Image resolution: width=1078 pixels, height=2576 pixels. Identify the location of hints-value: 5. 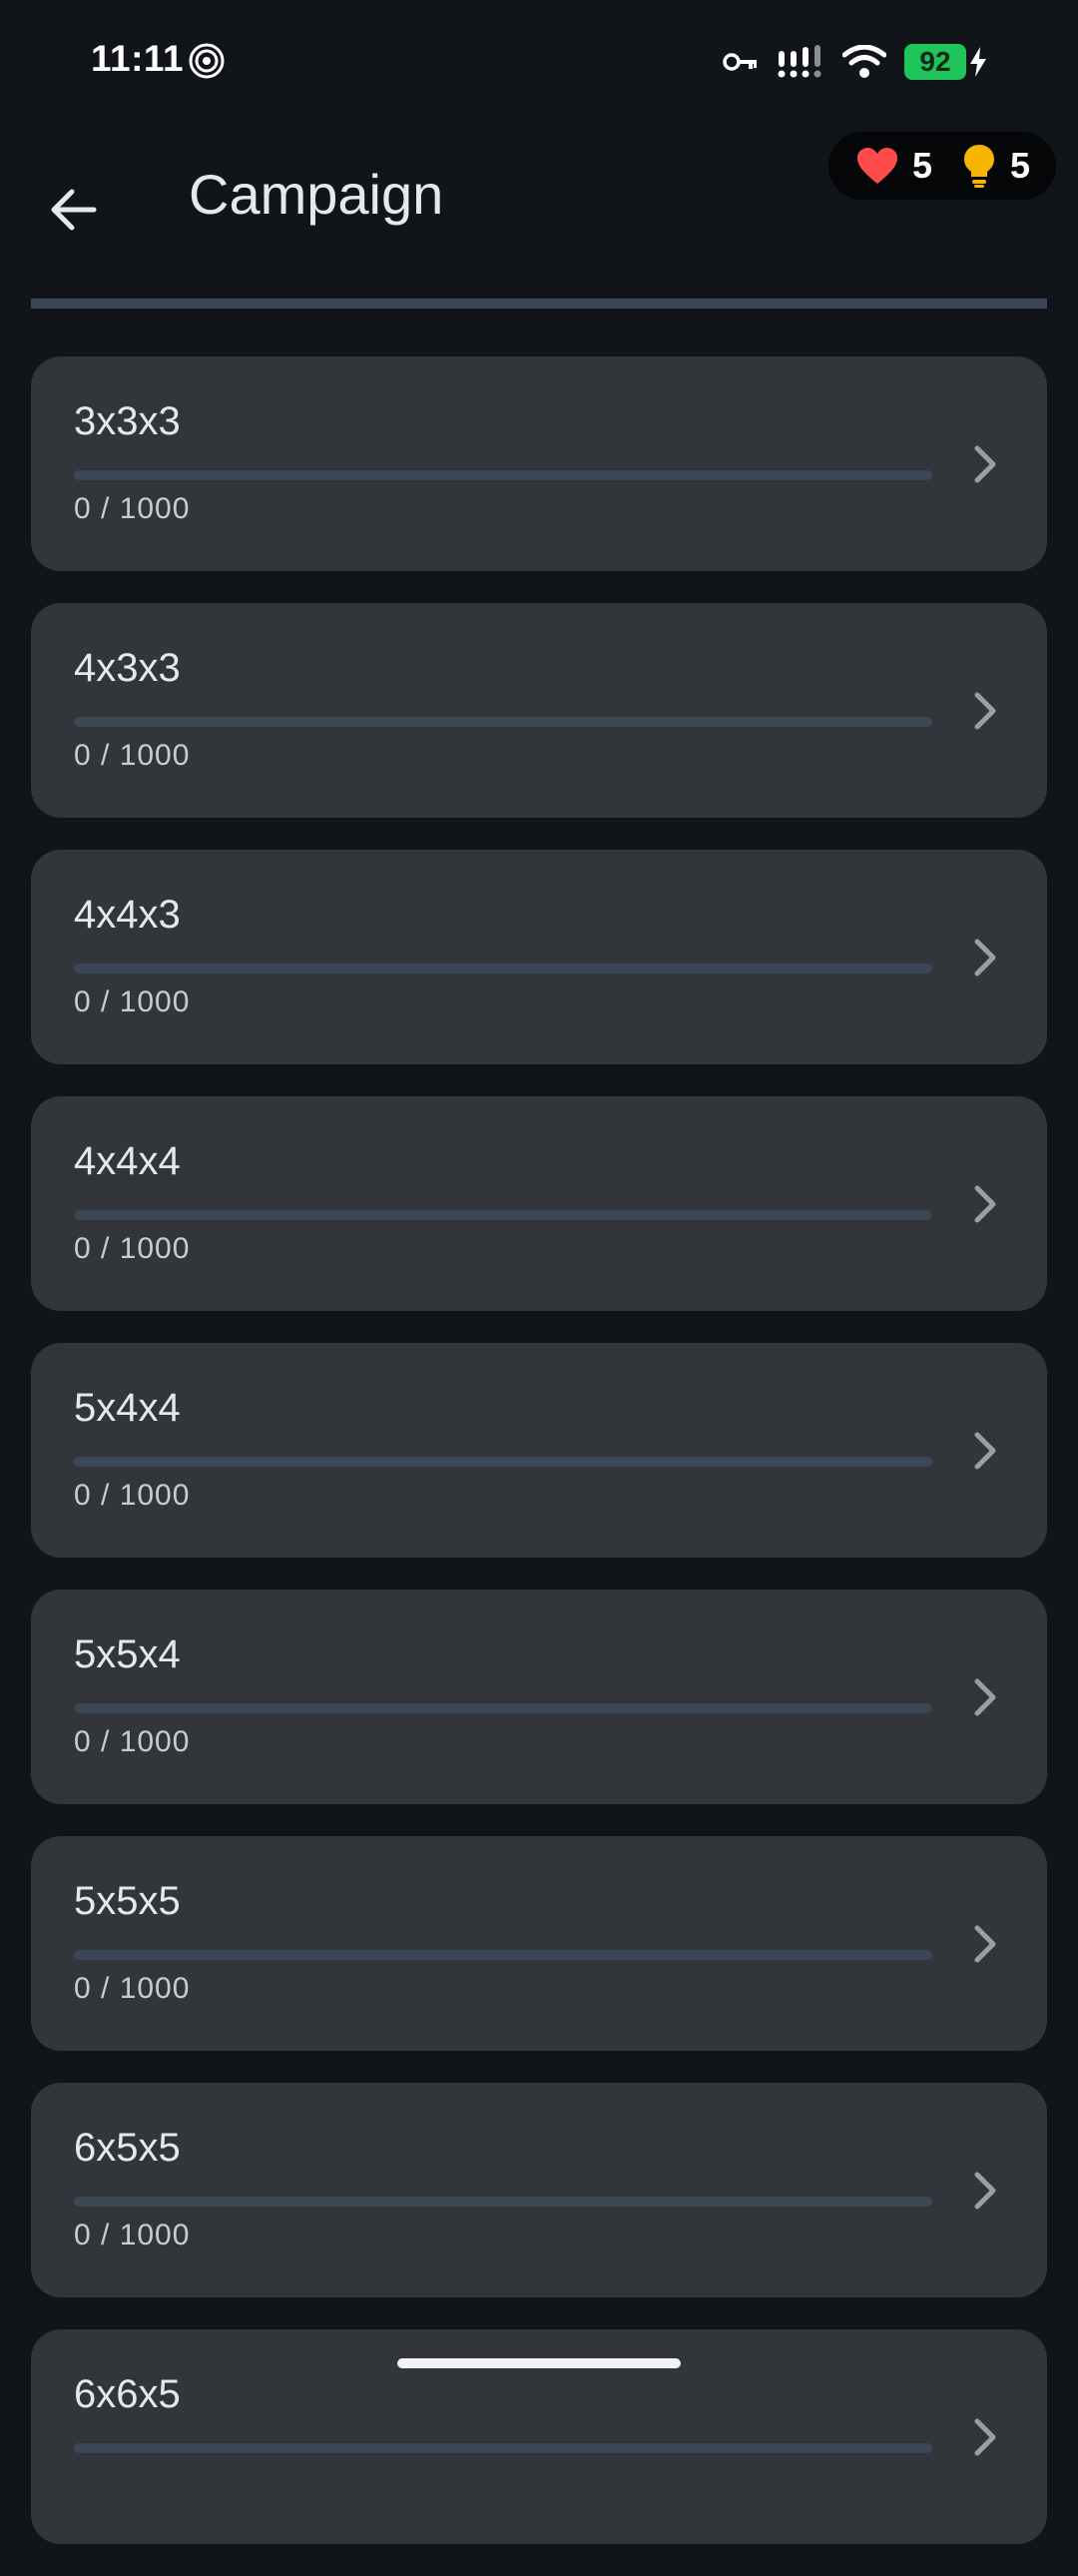
(1019, 165).